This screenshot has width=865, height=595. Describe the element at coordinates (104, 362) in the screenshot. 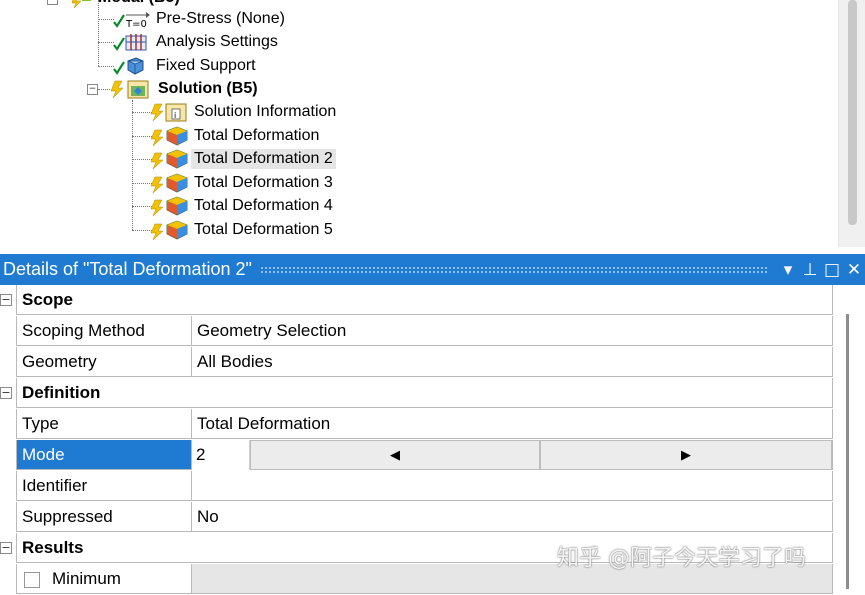

I see `property-name: Geometry` at that location.